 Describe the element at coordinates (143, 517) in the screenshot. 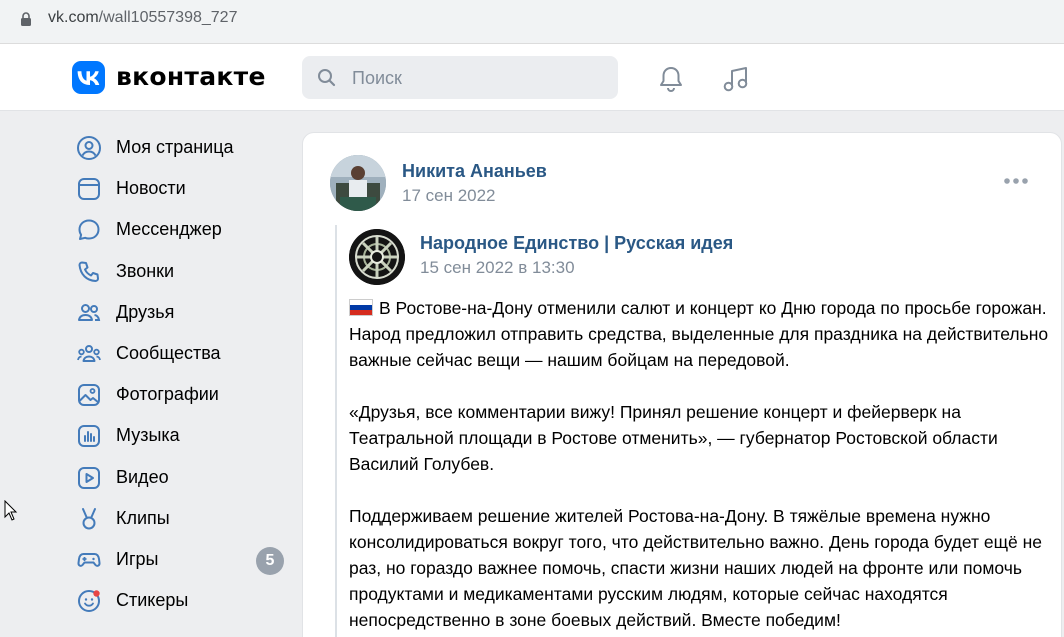

I see `sidebar-item-label: Клипы` at that location.